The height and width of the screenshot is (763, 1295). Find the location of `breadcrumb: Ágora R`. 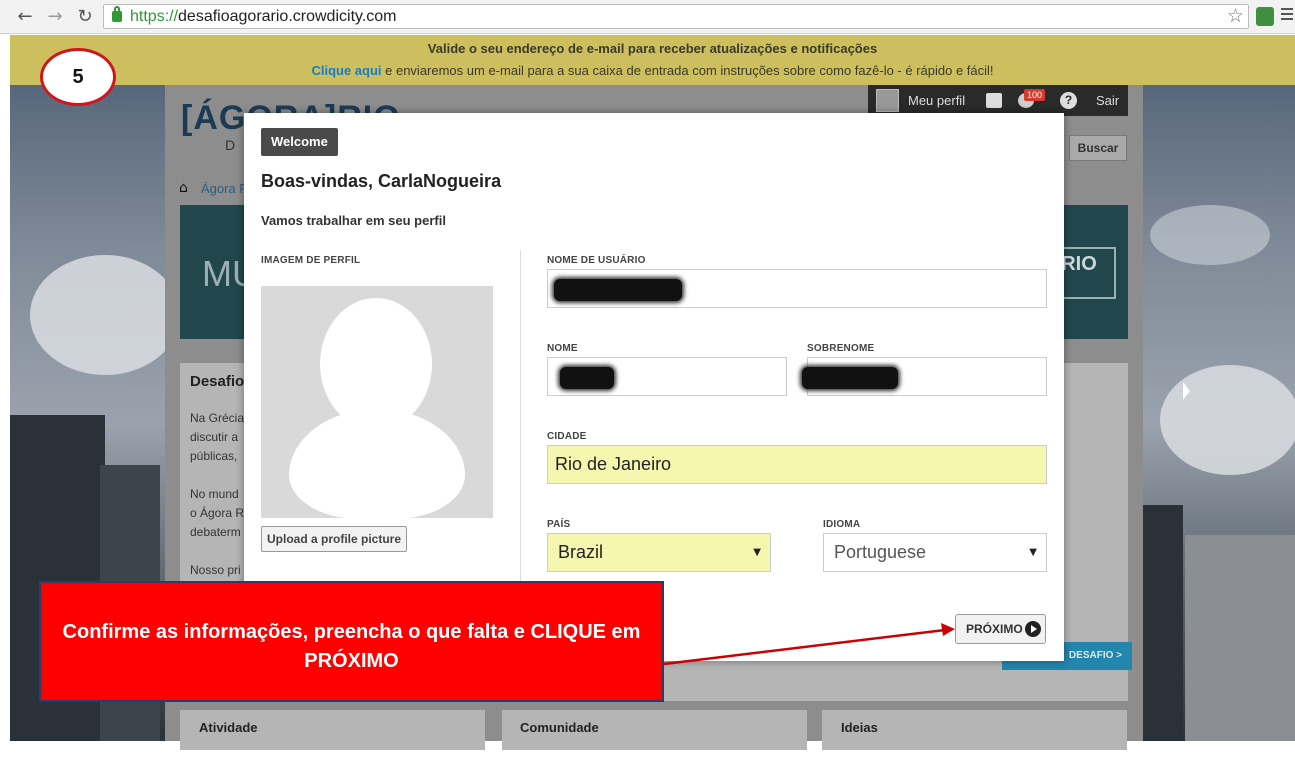

breadcrumb: Ágora R is located at coordinates (225, 188).